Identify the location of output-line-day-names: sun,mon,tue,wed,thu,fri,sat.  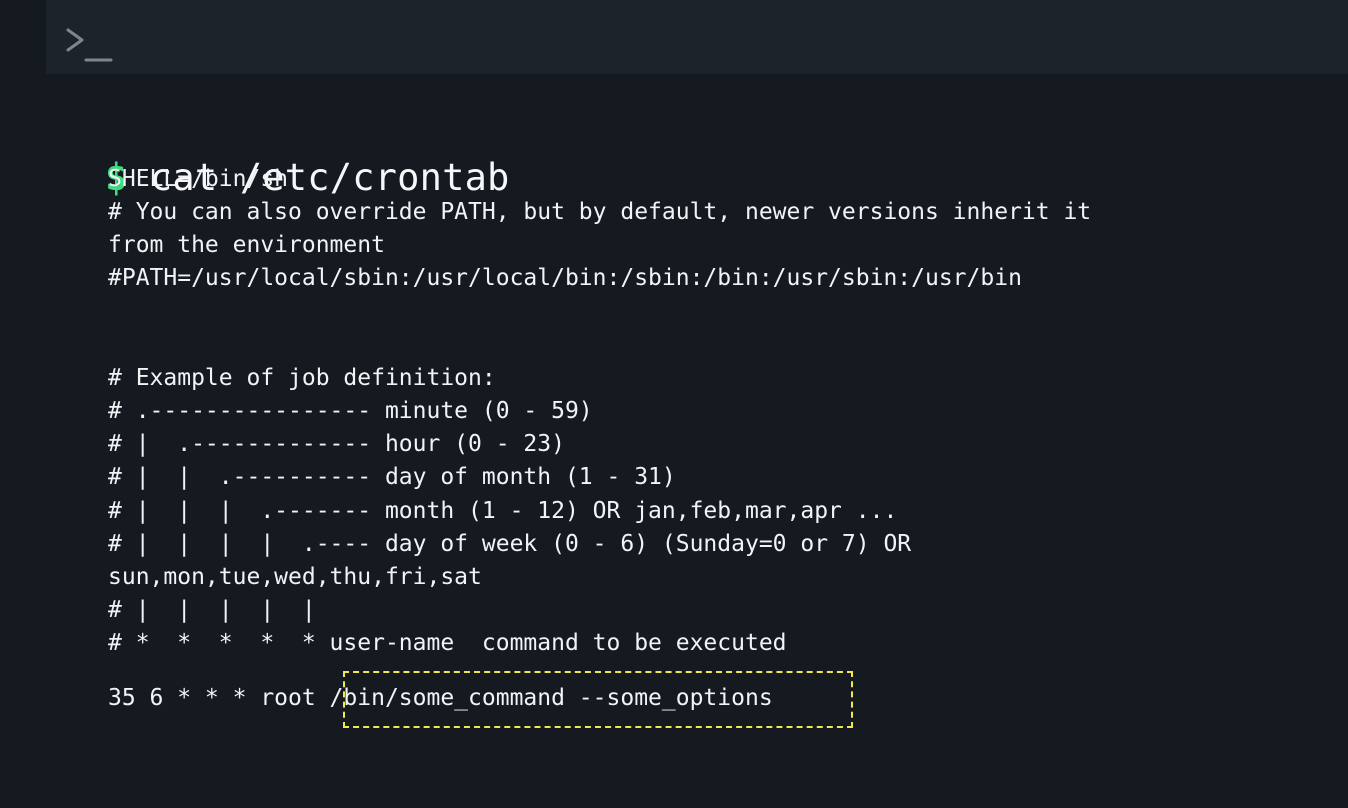
(295, 577).